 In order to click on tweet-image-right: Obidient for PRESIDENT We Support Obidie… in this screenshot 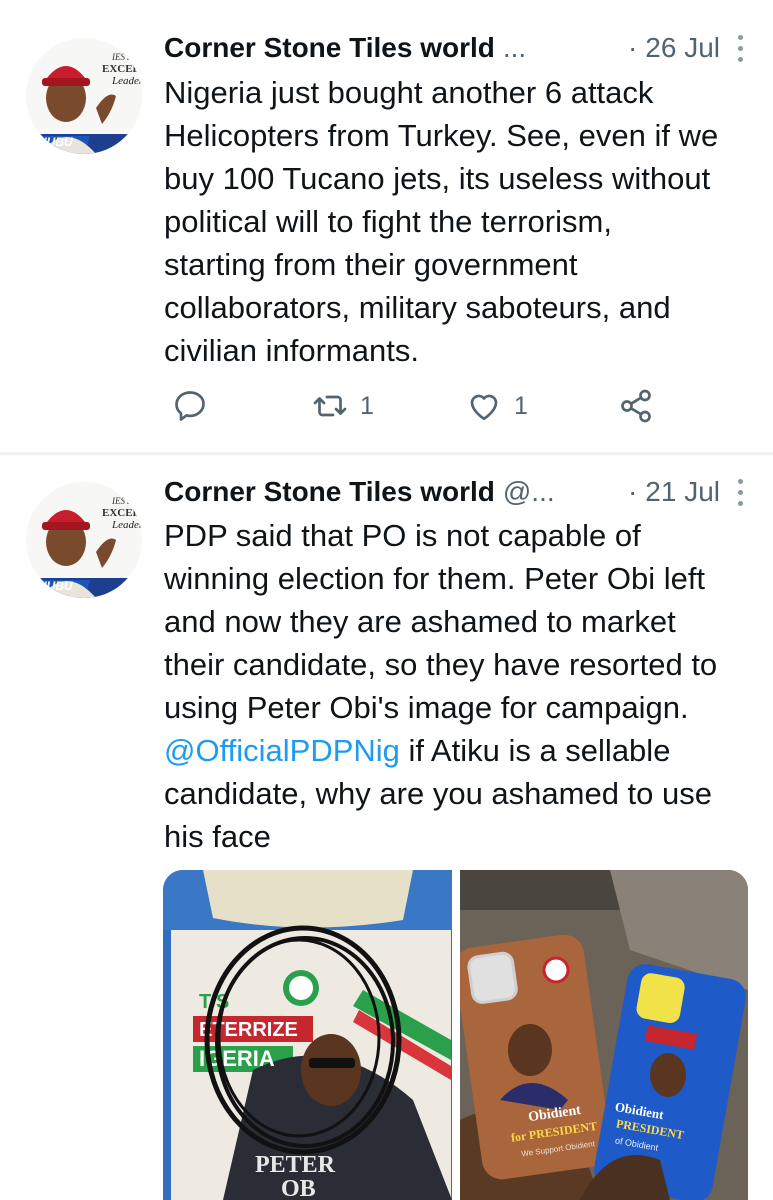, I will do `click(604, 1035)`.